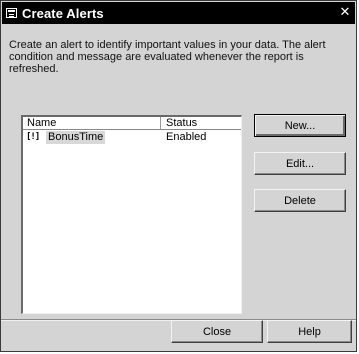  What do you see at coordinates (309, 331) in the screenshot?
I see `help-button: Help` at bounding box center [309, 331].